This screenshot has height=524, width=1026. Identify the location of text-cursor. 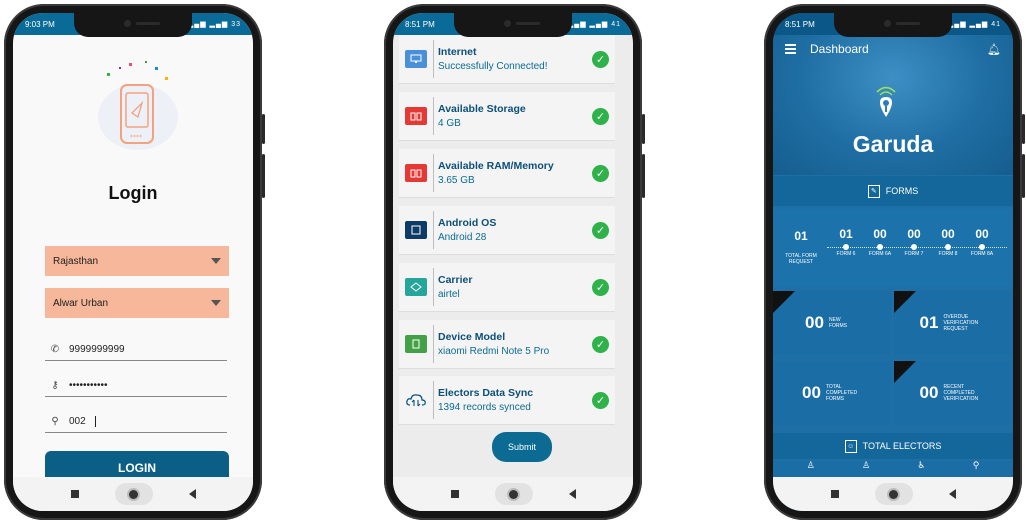
(95, 421).